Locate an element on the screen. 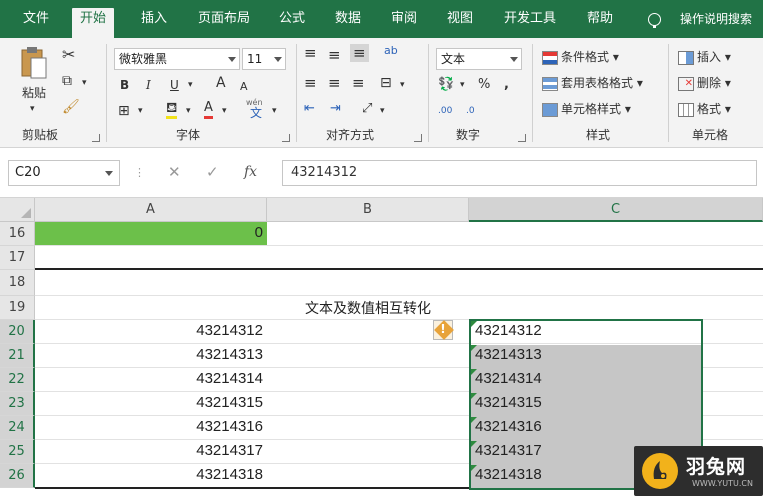 The width and height of the screenshot is (763, 496). fill-color-dropdown-icon: ▾ is located at coordinates (188, 111).